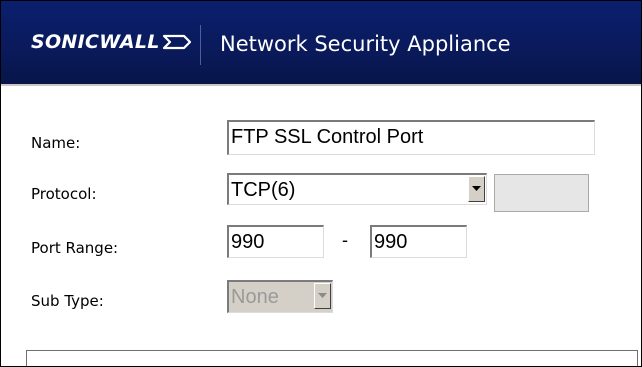  I want to click on name-input-value: FTP SSL Control Port, so click(327, 137).